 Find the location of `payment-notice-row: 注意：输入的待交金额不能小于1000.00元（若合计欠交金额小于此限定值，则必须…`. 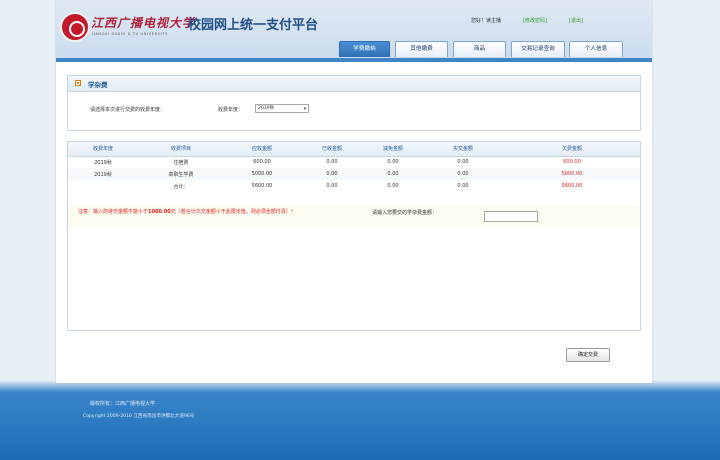

payment-notice-row: 注意：输入的待交金额不能小于1000.00元（若合计欠交金额小于此限定值，则必须… is located at coordinates (354, 217).